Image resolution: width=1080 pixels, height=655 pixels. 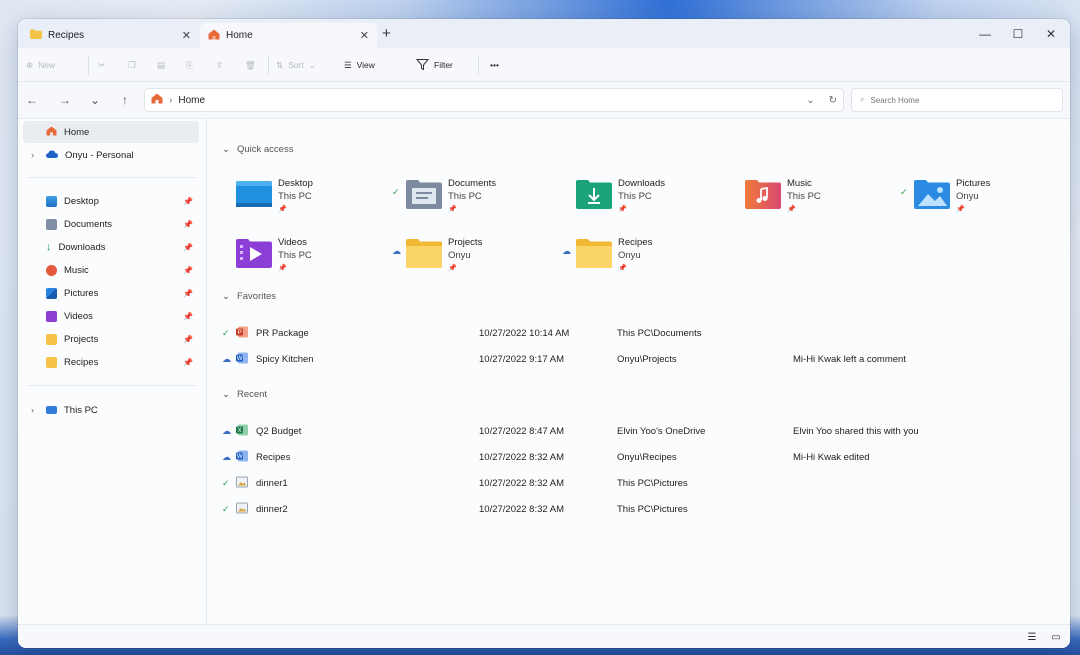 I want to click on file-name: dinner1, so click(x=272, y=483).